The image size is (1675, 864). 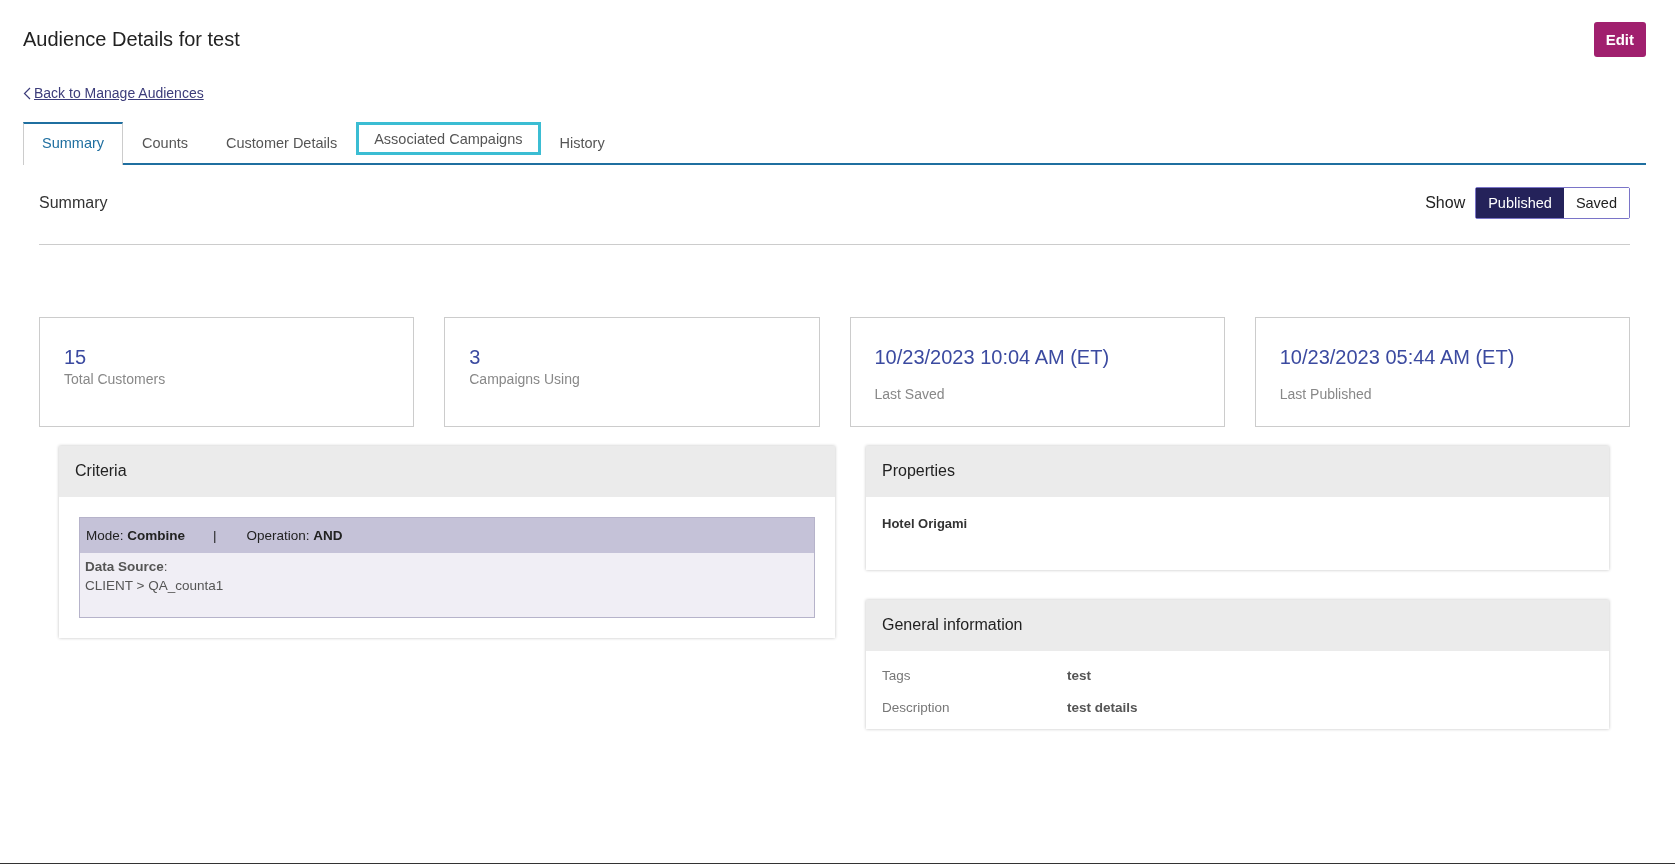 What do you see at coordinates (76, 357) in the screenshot?
I see `stat-value: 15` at bounding box center [76, 357].